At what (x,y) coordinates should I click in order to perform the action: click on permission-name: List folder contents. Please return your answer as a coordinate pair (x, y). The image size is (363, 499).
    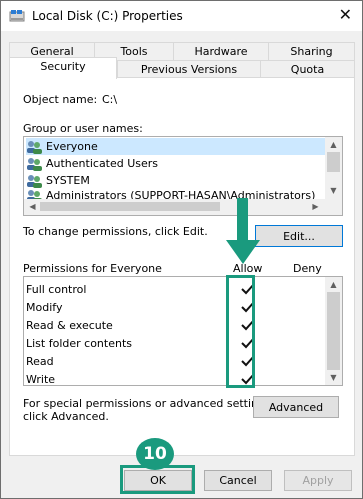
    Looking at the image, I should click on (79, 343).